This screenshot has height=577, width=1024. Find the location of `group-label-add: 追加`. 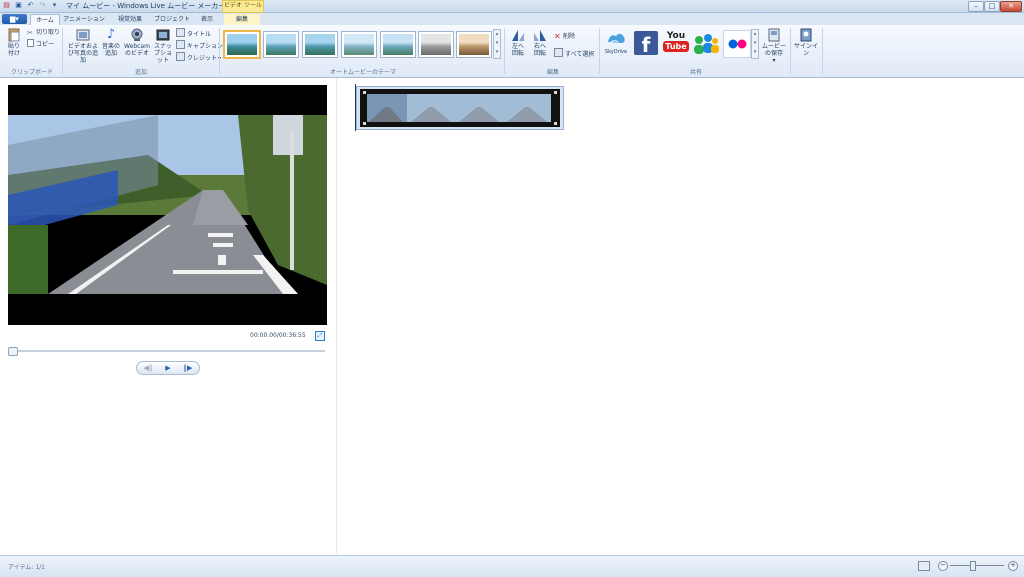

group-label-add: 追加 is located at coordinates (140, 72).